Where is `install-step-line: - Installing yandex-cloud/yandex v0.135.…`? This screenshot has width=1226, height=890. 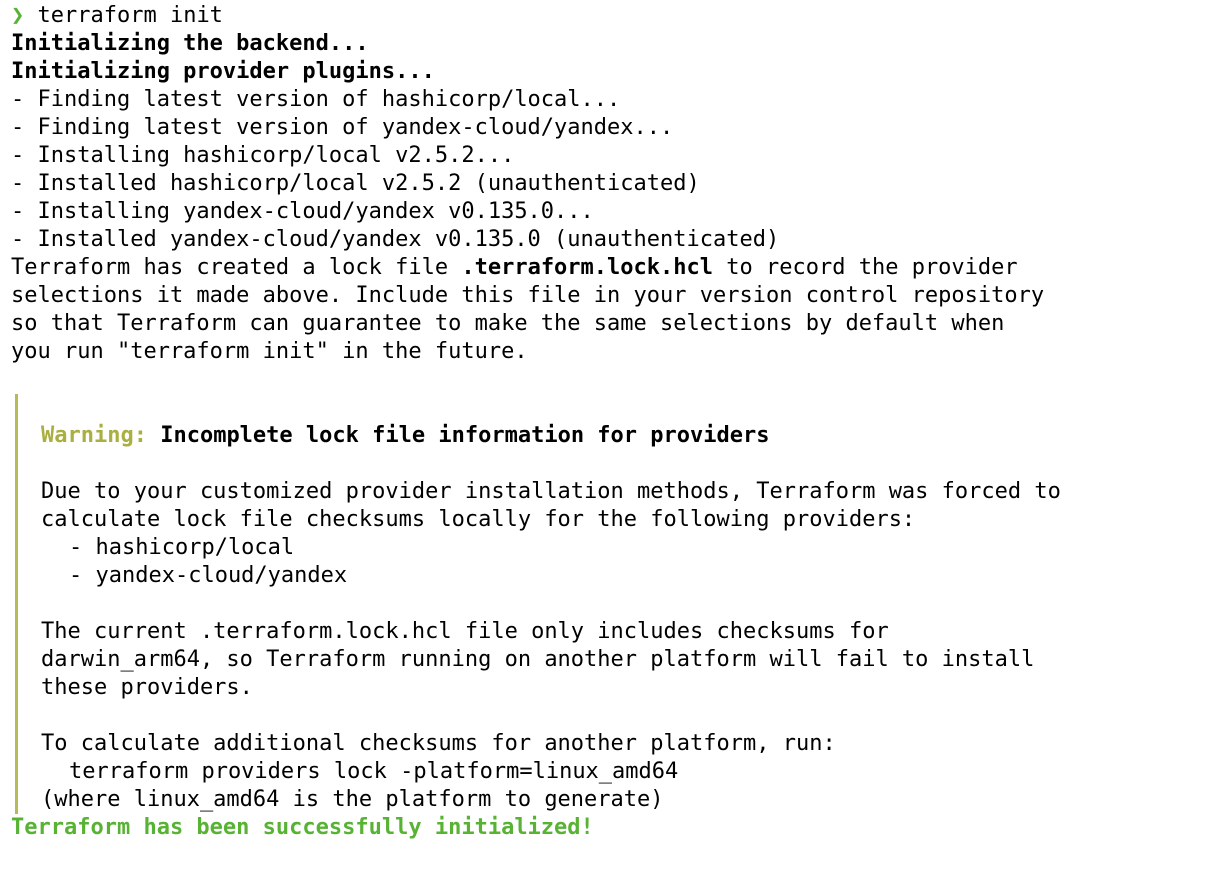 install-step-line: - Installing yandex-cloud/yandex v0.135.… is located at coordinates (302, 211).